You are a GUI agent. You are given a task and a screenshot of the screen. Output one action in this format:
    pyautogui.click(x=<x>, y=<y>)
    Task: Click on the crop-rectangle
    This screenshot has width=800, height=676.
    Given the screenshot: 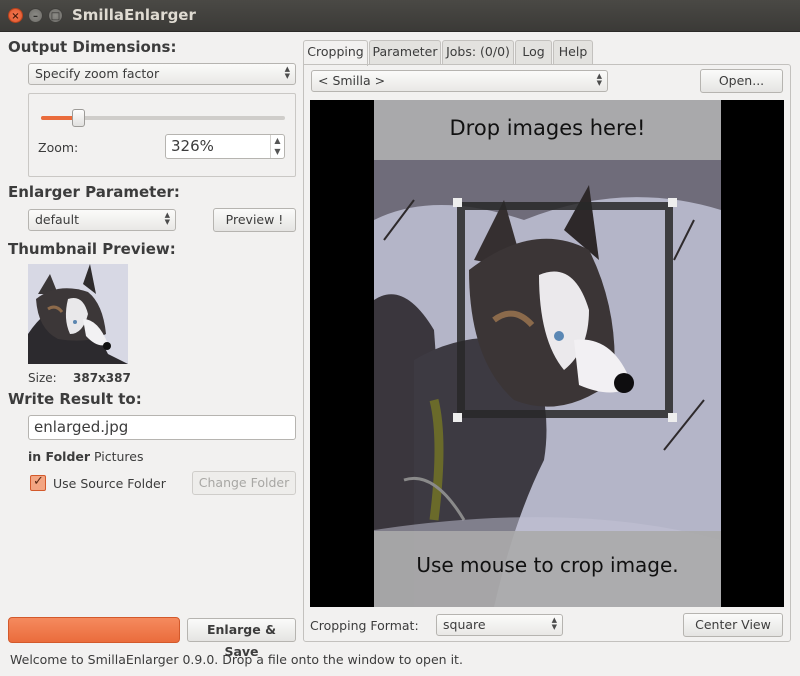 What is the action you would take?
    pyautogui.click(x=565, y=310)
    